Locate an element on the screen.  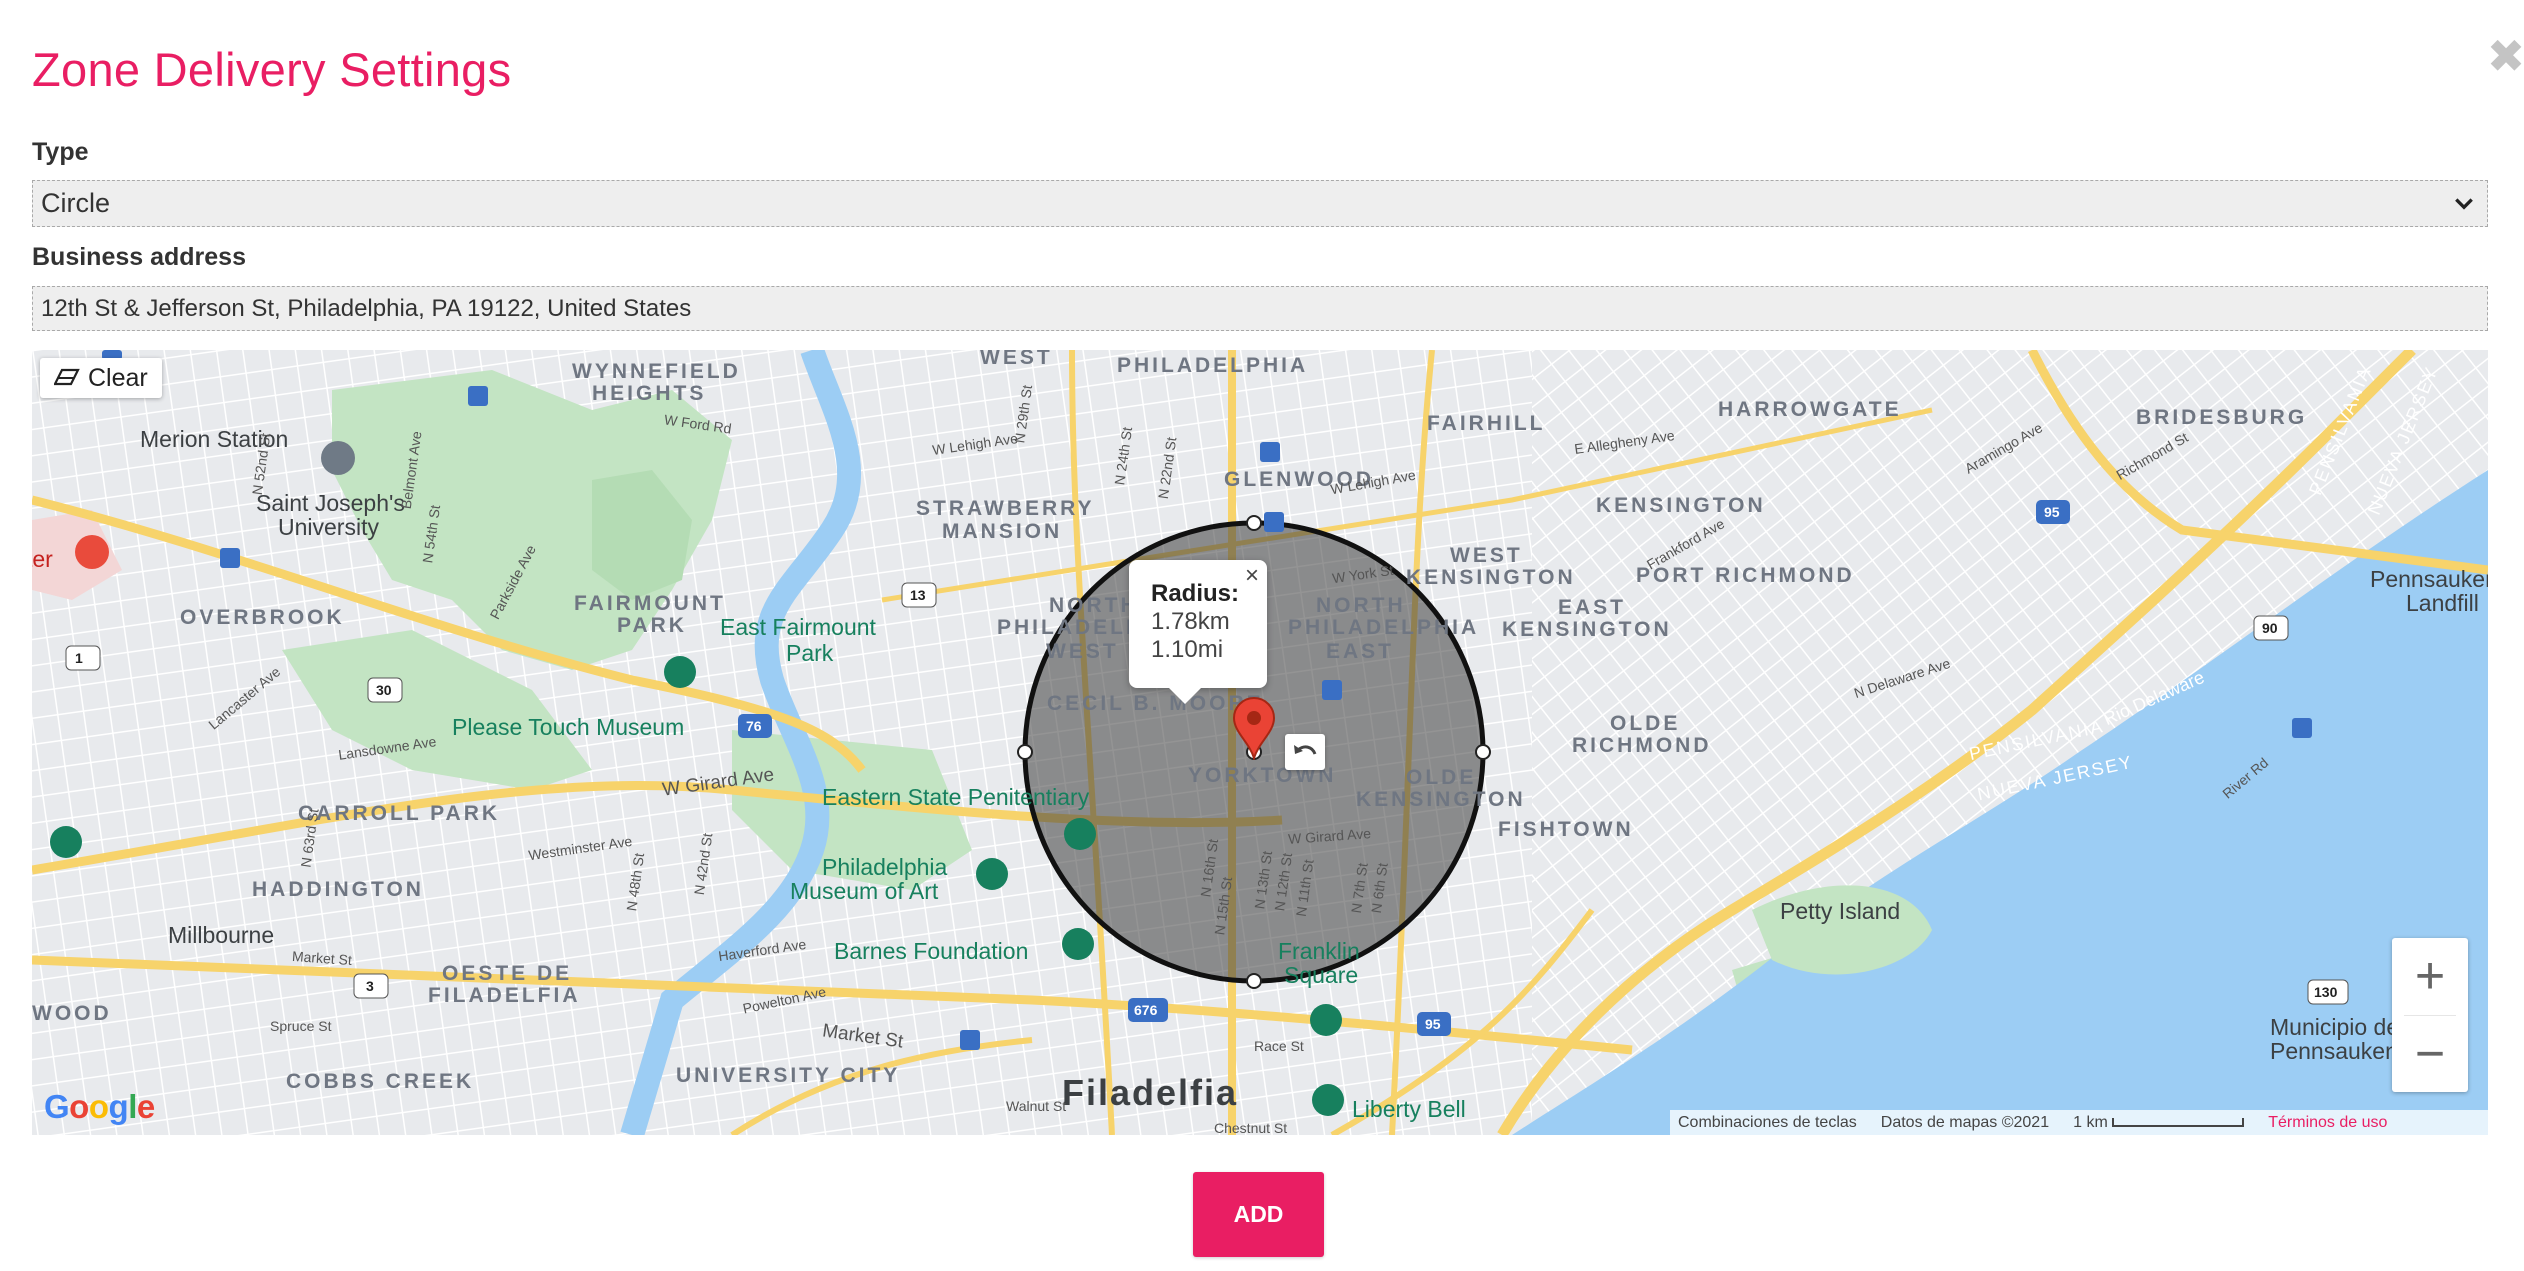
google-logo: Google is located at coordinates (99, 1106).